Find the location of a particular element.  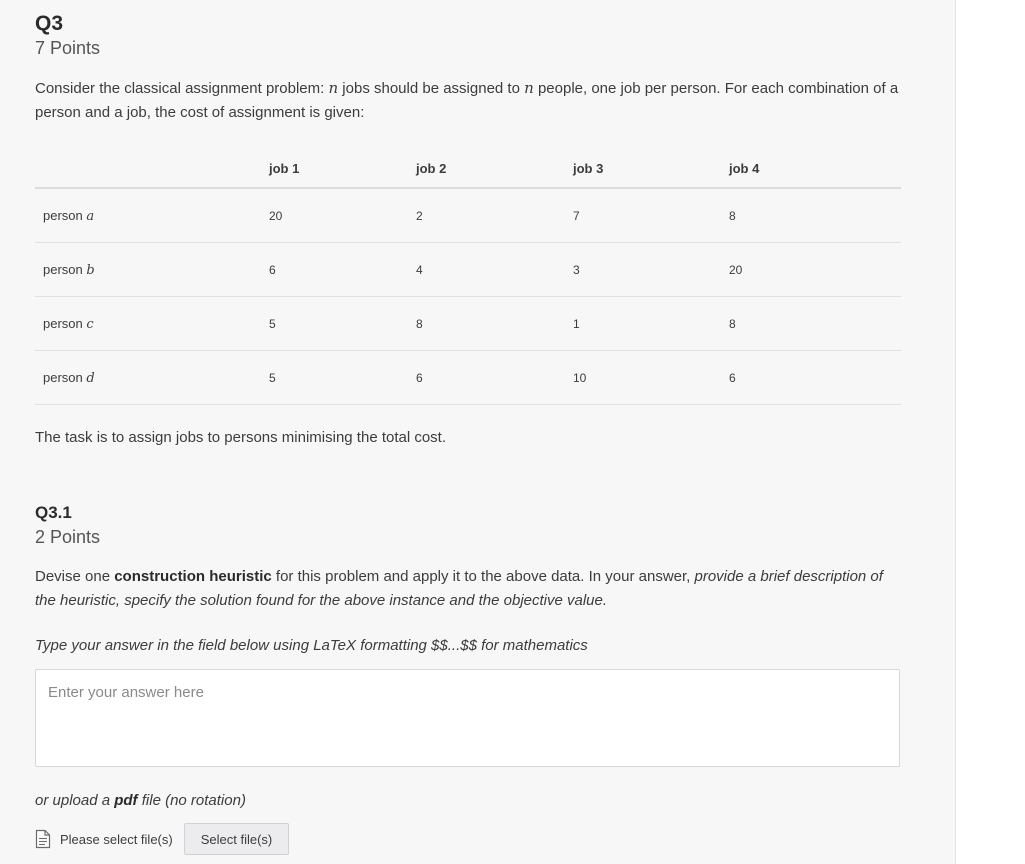

table-header-job-2: job 2 is located at coordinates (494, 169).